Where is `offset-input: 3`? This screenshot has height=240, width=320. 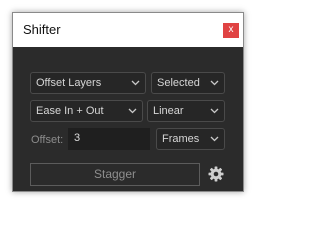
offset-input: 3 is located at coordinates (109, 139).